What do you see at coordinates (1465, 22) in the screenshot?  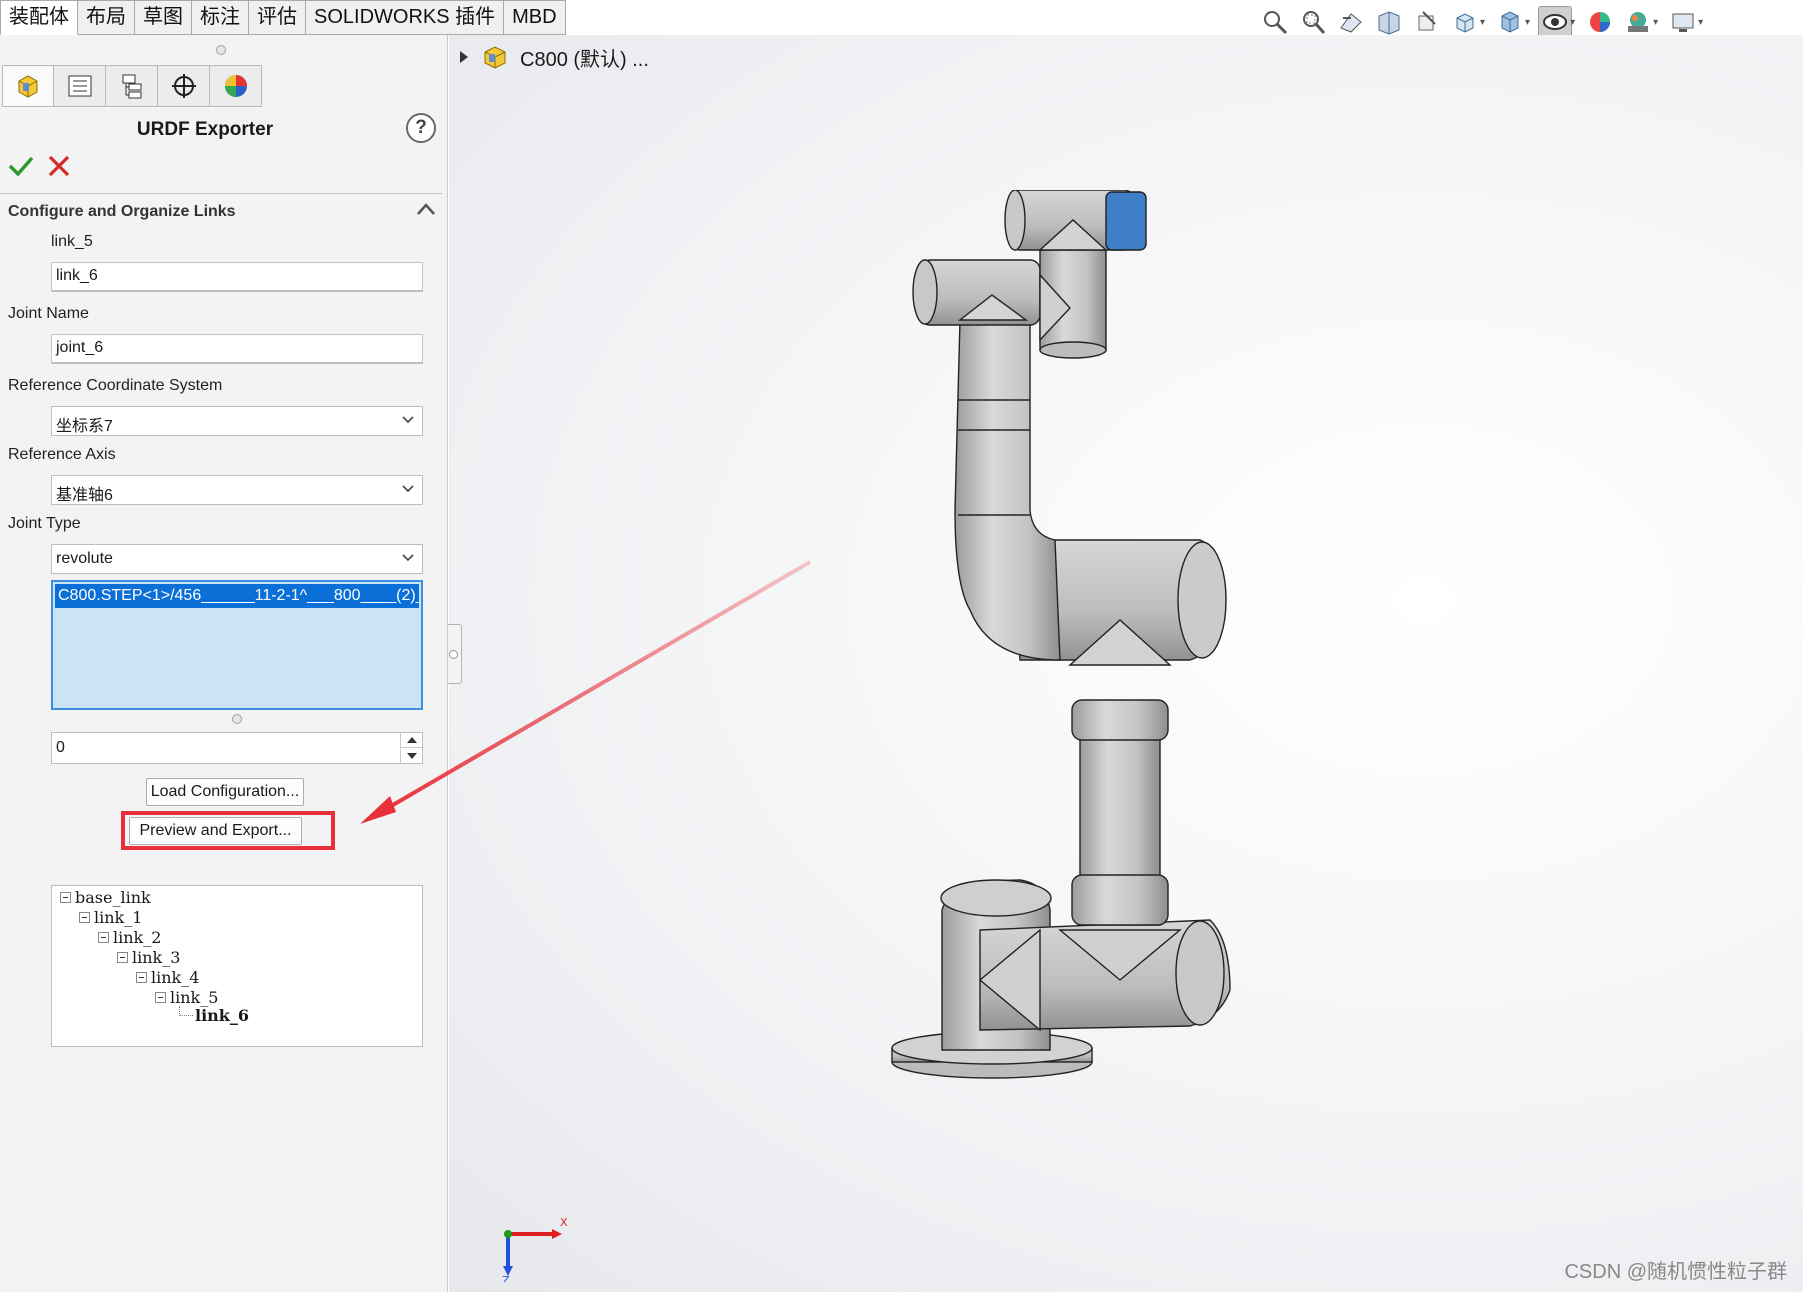 I see `view-orientation-icon` at bounding box center [1465, 22].